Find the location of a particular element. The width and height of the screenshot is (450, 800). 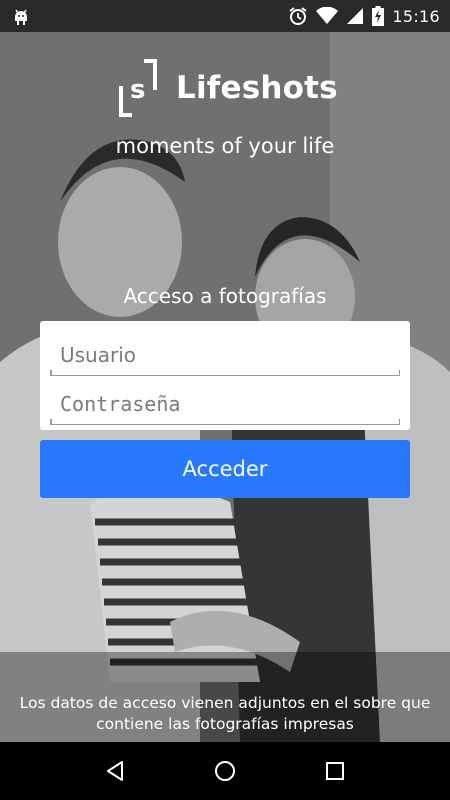

recents-button is located at coordinates (335, 771).